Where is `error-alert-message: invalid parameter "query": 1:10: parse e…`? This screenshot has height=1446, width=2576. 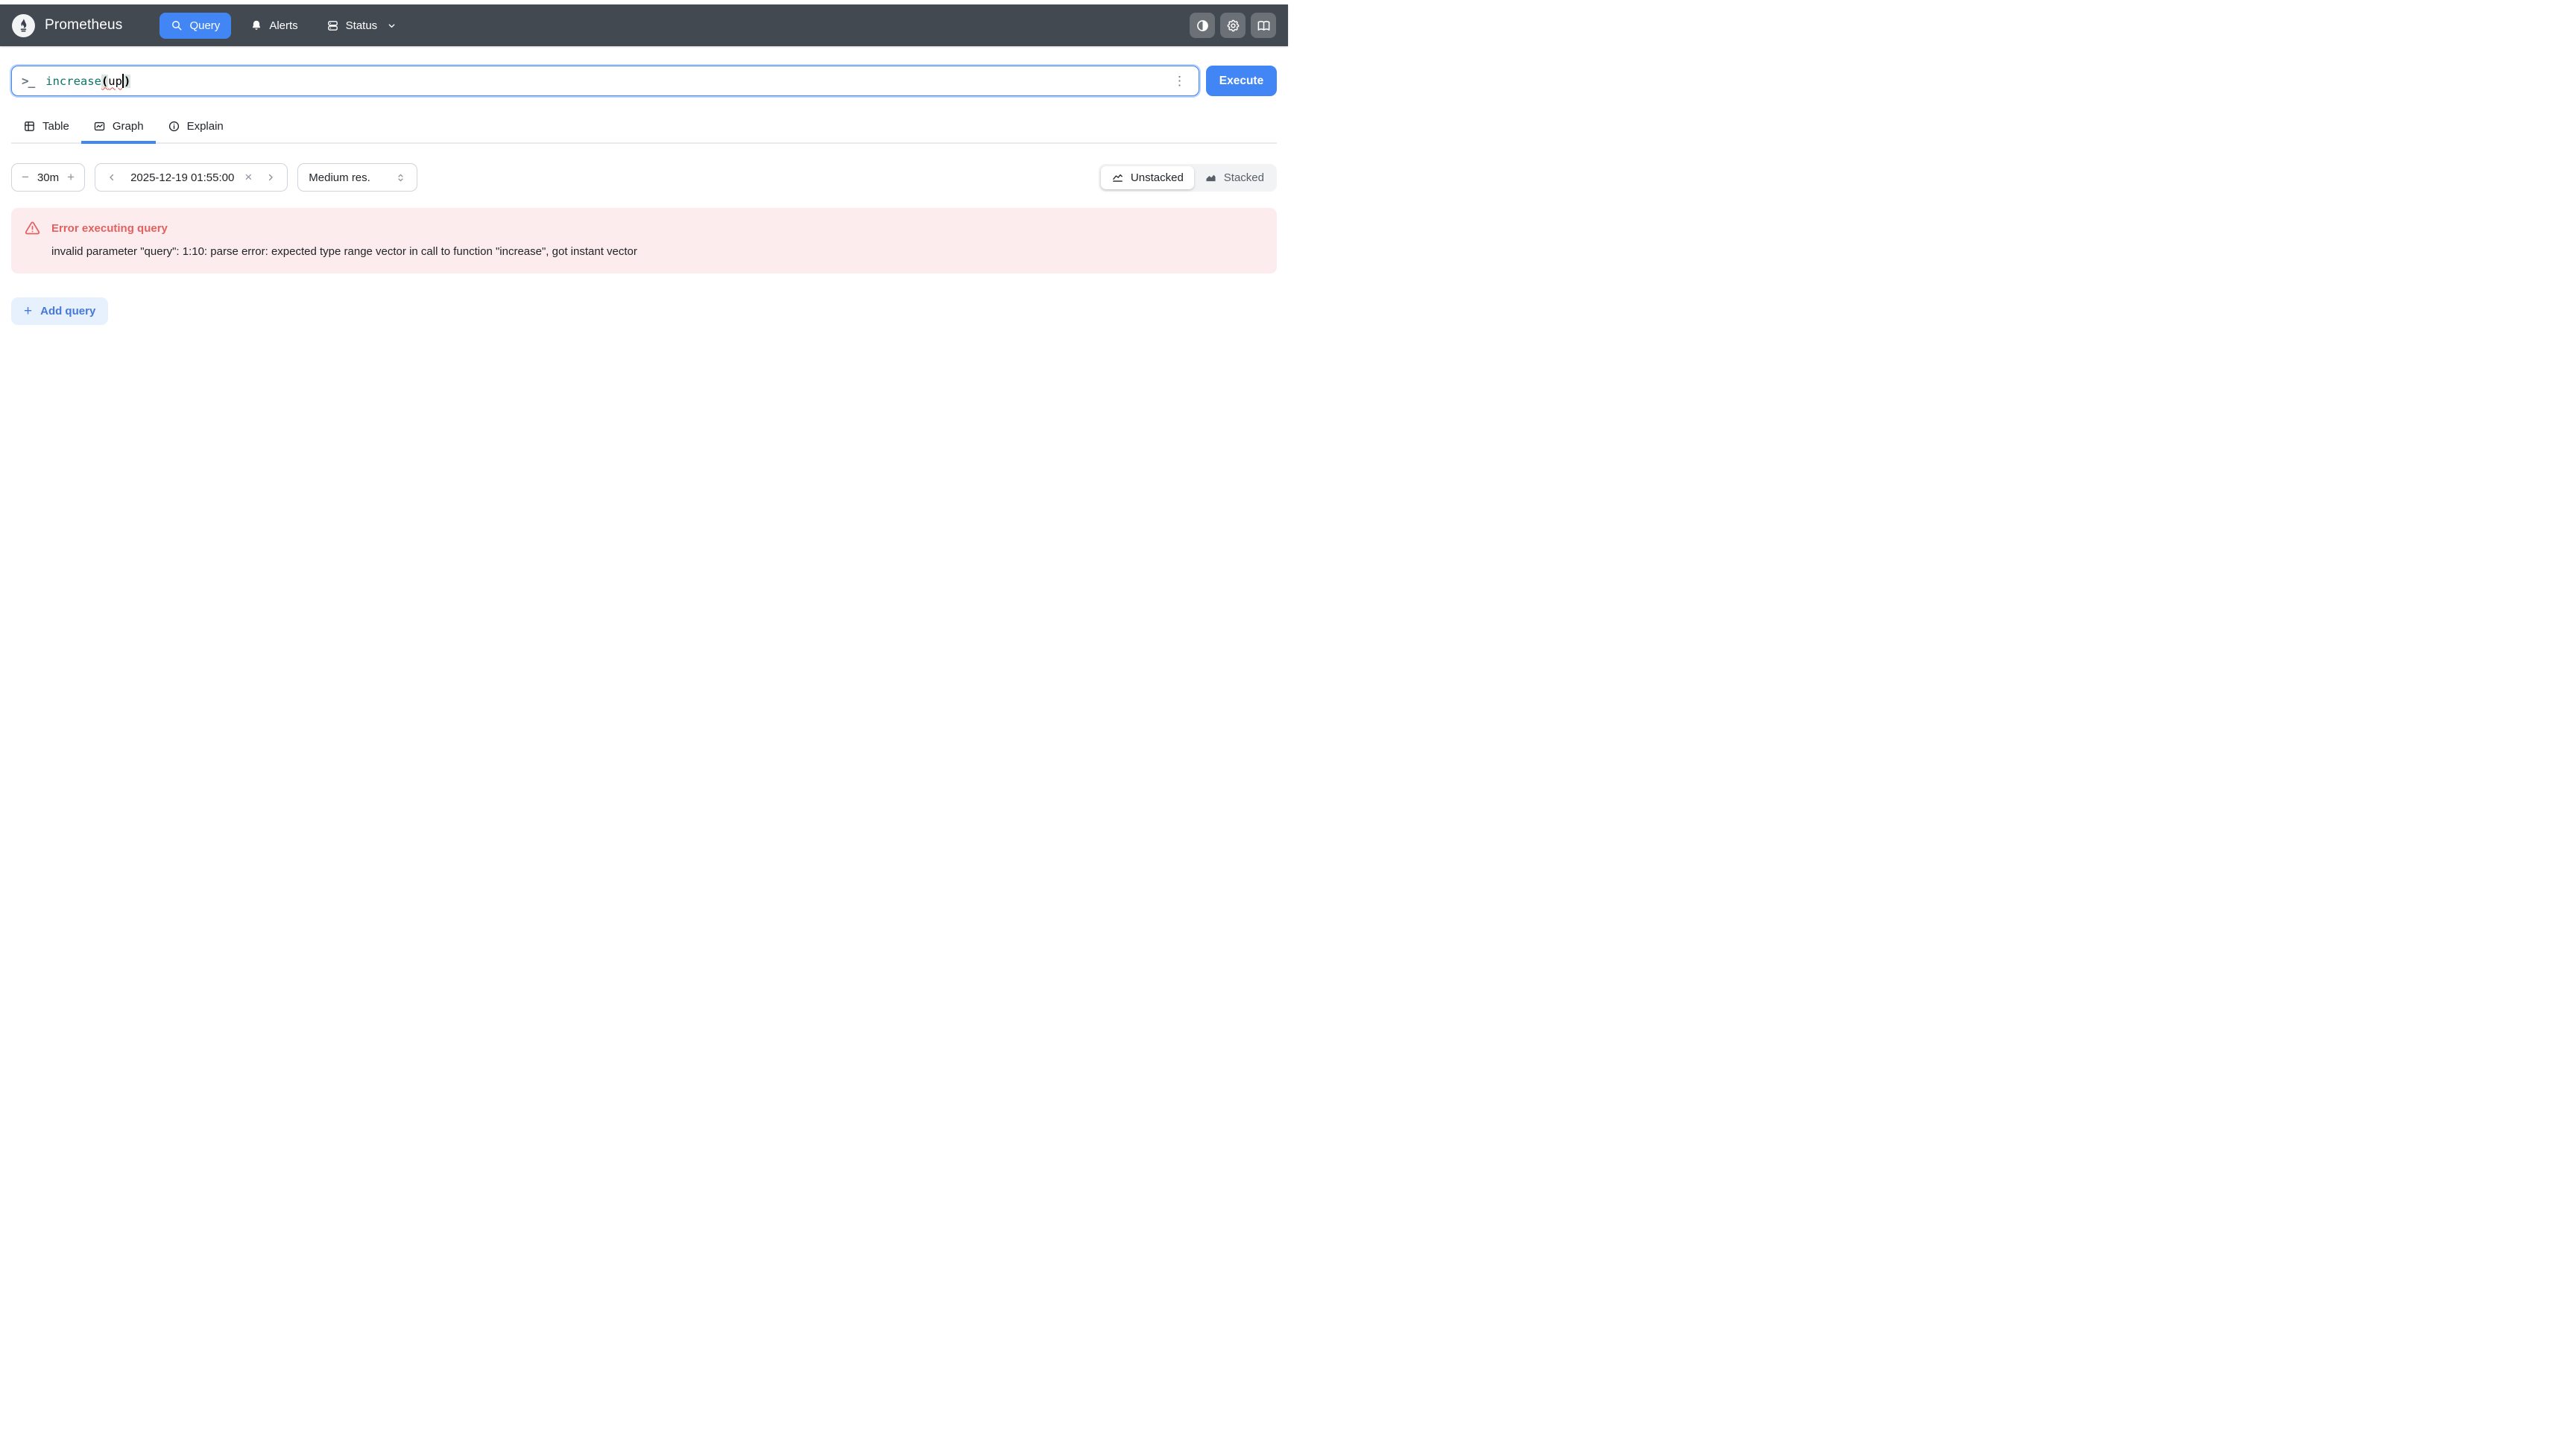
error-alert-message: invalid parameter "query": 1:10: parse e… is located at coordinates (344, 251).